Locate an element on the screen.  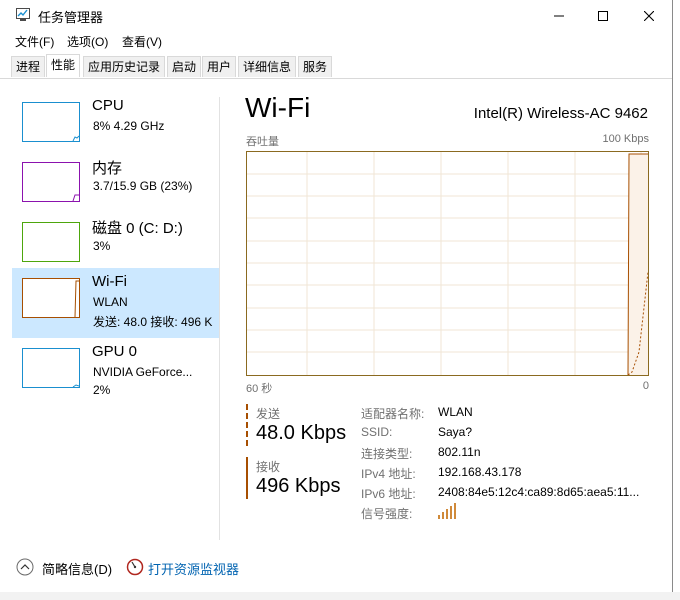
send-value: 48.0 Kbps is located at coordinates (301, 433).